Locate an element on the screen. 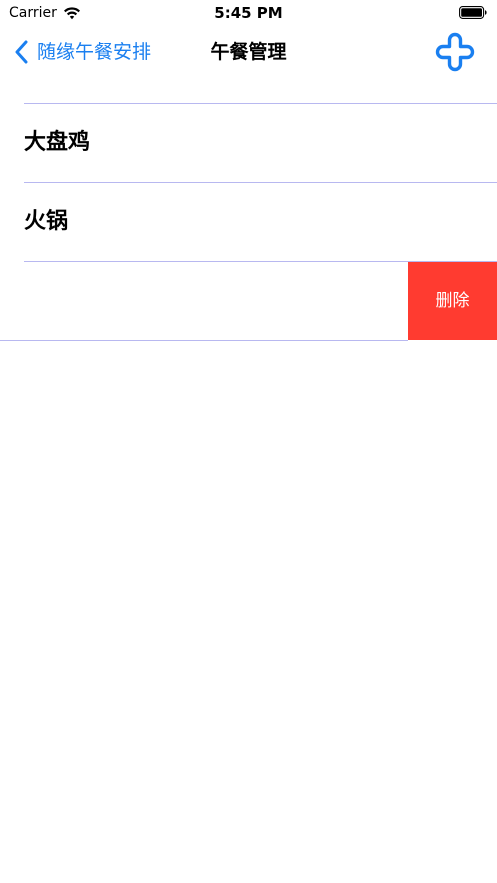 This screenshot has height=883, width=497. list-separator is located at coordinates (204, 340).